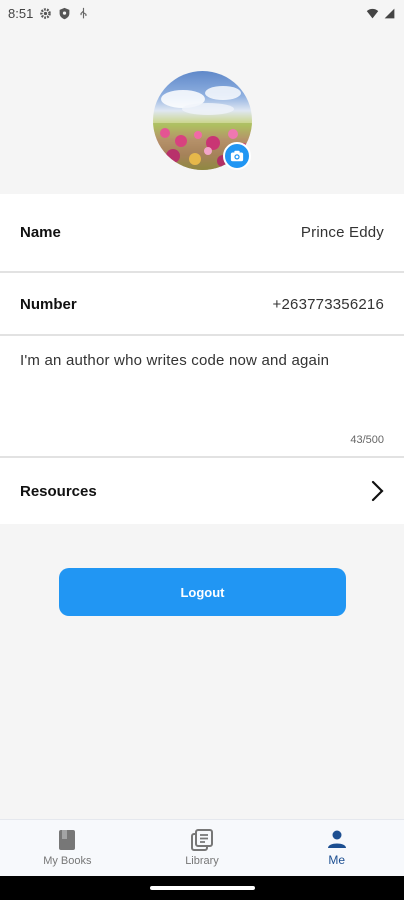  What do you see at coordinates (202, 861) in the screenshot?
I see `nav-label: Library` at bounding box center [202, 861].